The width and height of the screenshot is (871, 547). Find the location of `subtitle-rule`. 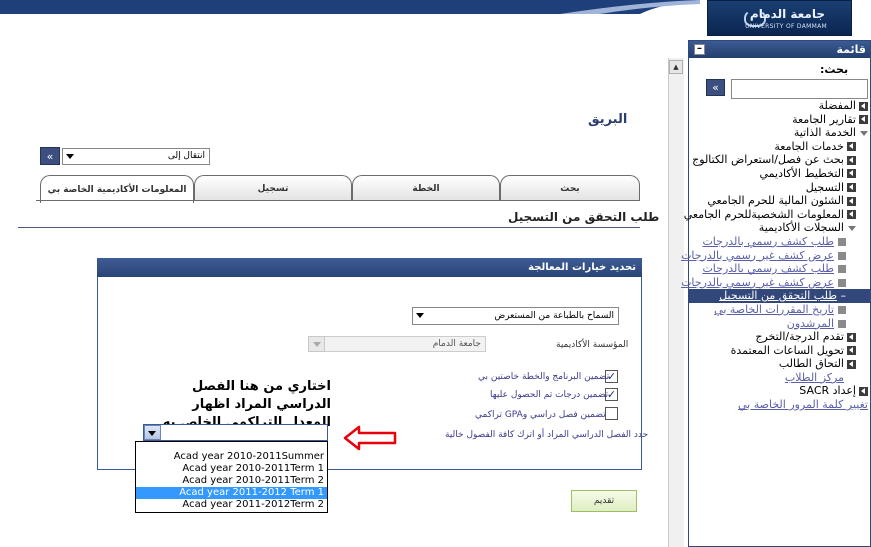

subtitle-rule is located at coordinates (329, 227).